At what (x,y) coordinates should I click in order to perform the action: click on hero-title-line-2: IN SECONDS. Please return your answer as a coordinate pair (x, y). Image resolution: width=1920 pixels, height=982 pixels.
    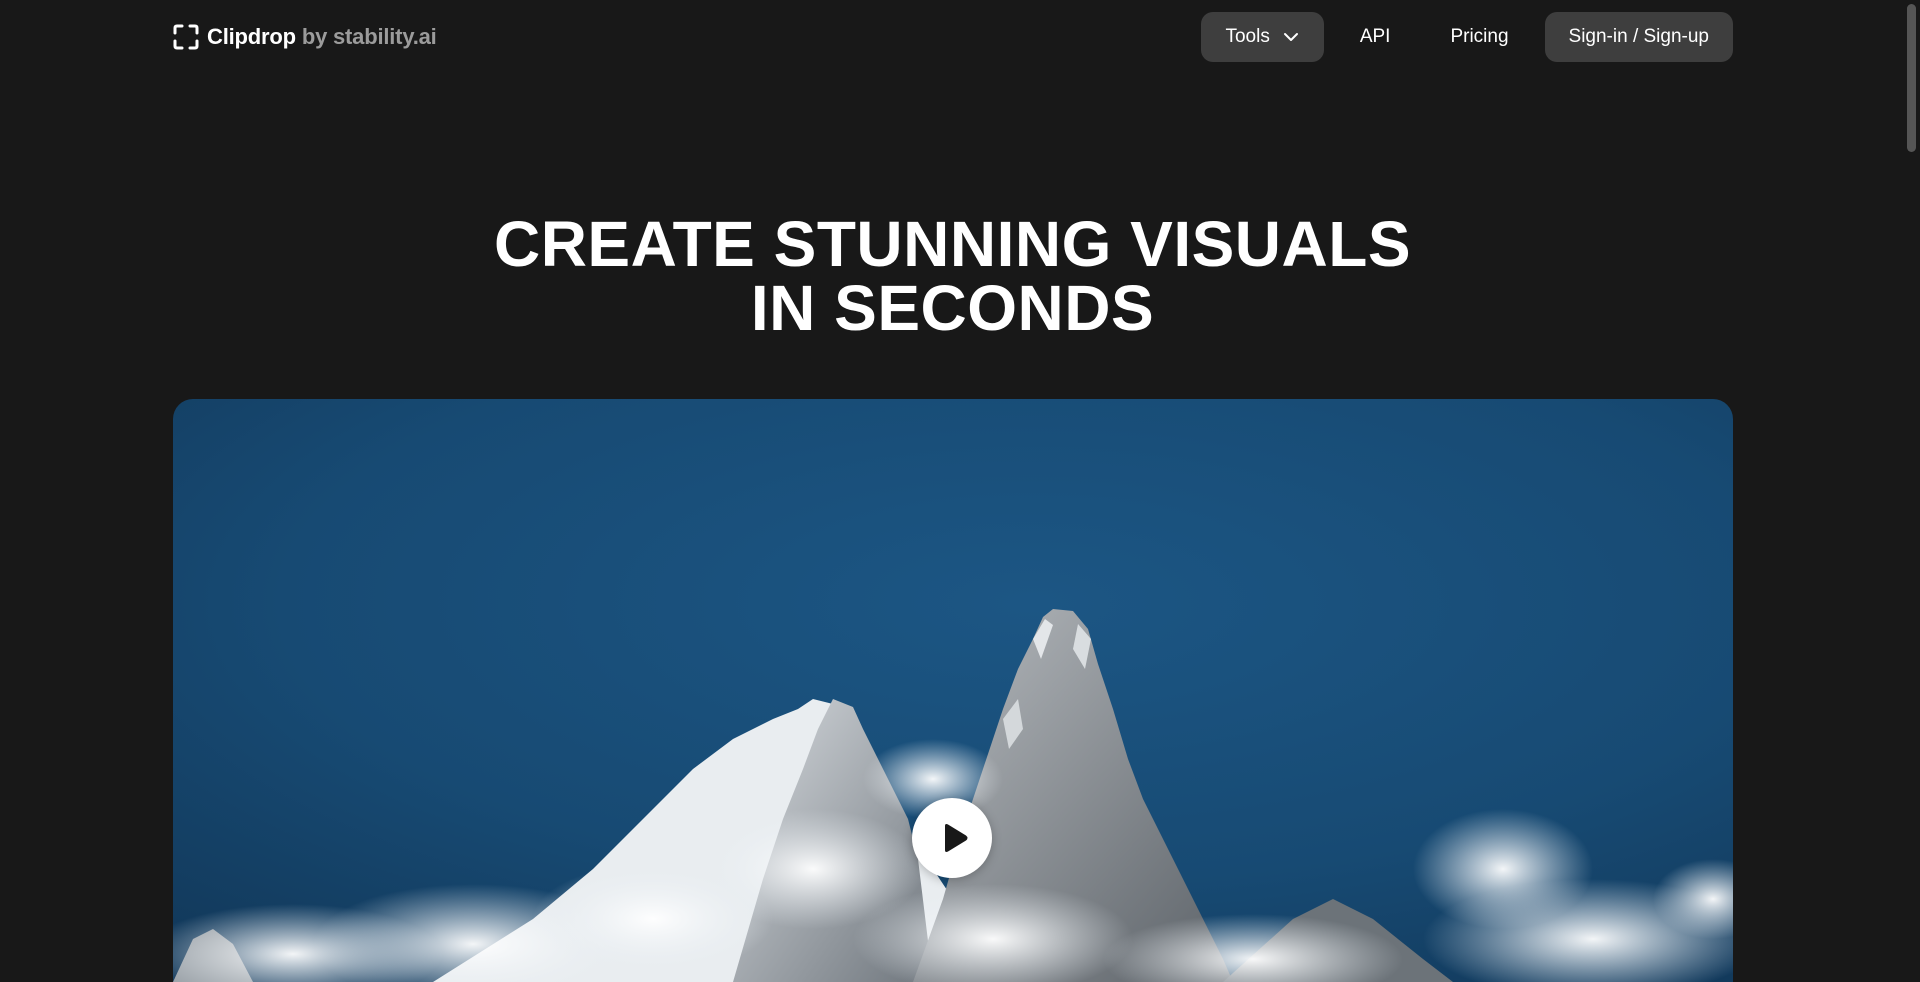
    Looking at the image, I should click on (952, 308).